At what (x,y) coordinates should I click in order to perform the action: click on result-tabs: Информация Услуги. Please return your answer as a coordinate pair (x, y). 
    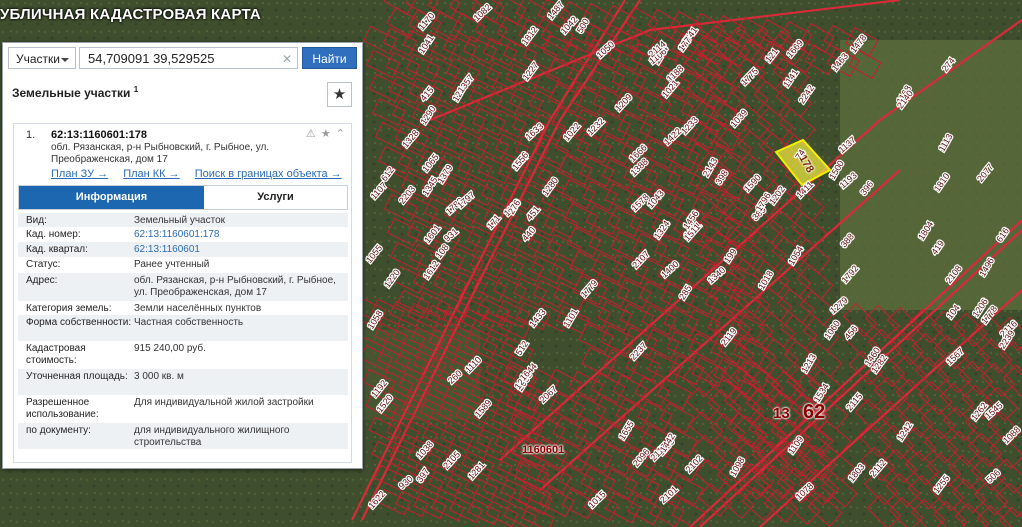
    Looking at the image, I should click on (183, 197).